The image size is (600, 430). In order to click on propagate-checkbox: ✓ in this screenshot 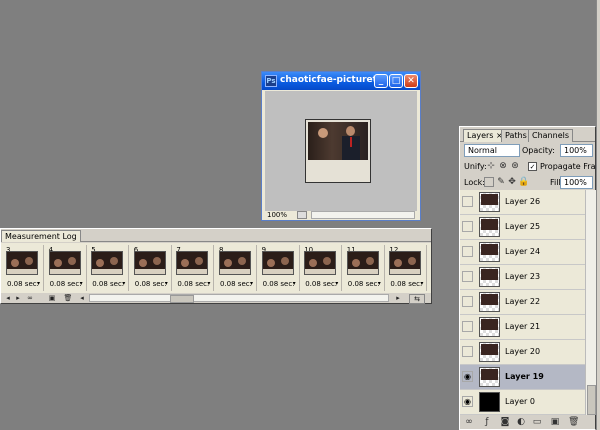, I will do `click(532, 166)`.